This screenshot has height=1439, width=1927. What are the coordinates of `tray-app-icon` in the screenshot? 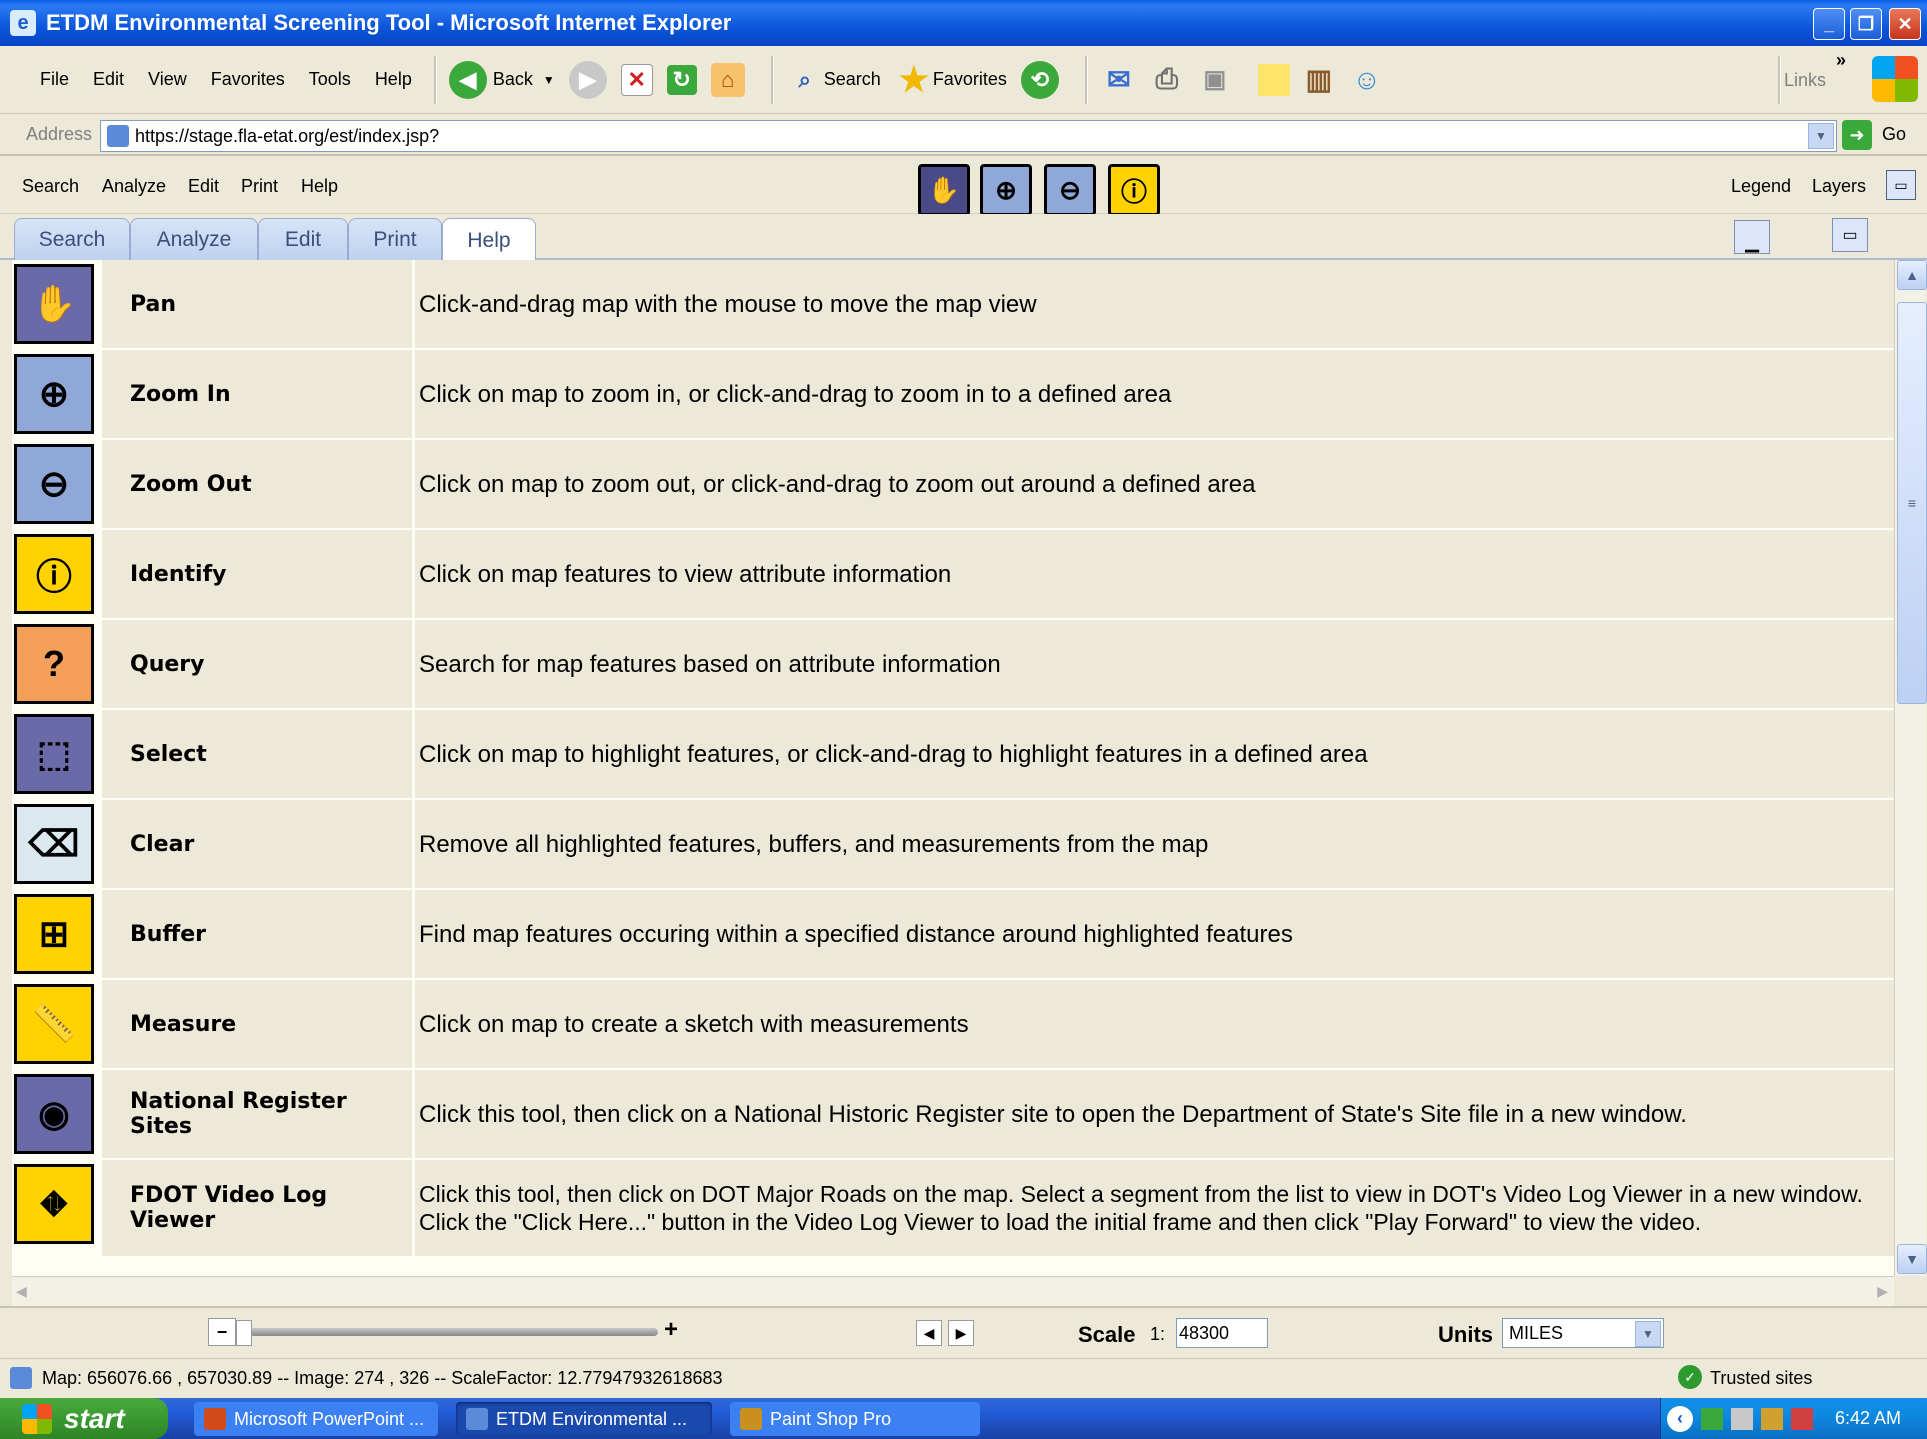 It's located at (1712, 1418).